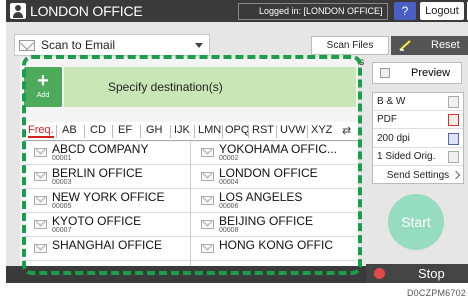 The height and width of the screenshot is (298, 468). What do you see at coordinates (274, 153) in the screenshot?
I see `list-item: YOKOHAMA OFFIC... 00002` at bounding box center [274, 153].